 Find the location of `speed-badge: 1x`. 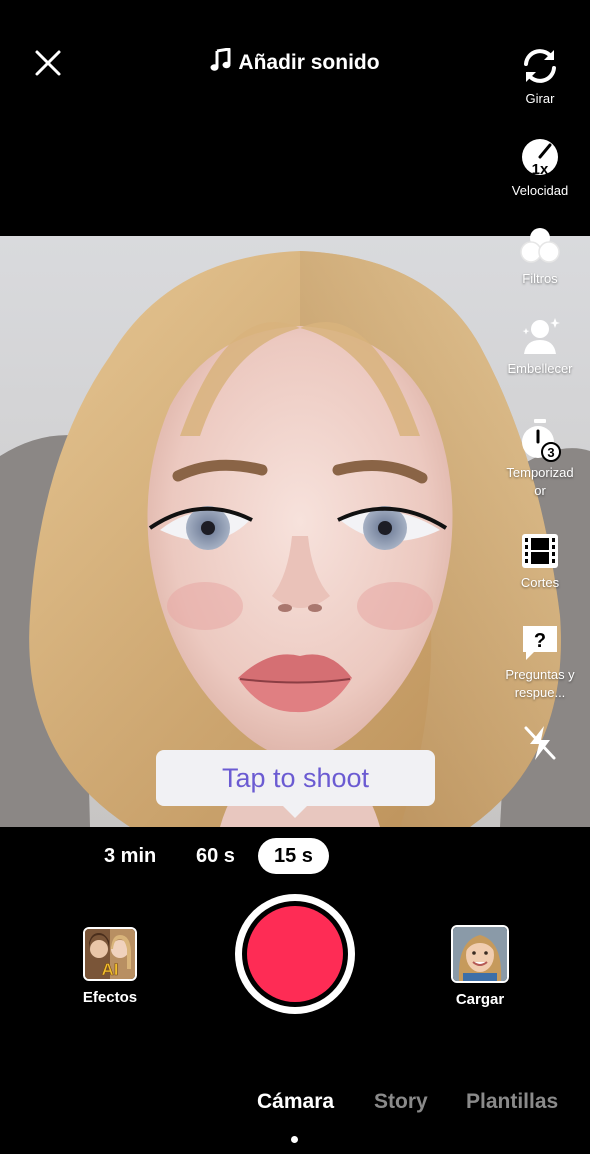

speed-badge: 1x is located at coordinates (540, 169).